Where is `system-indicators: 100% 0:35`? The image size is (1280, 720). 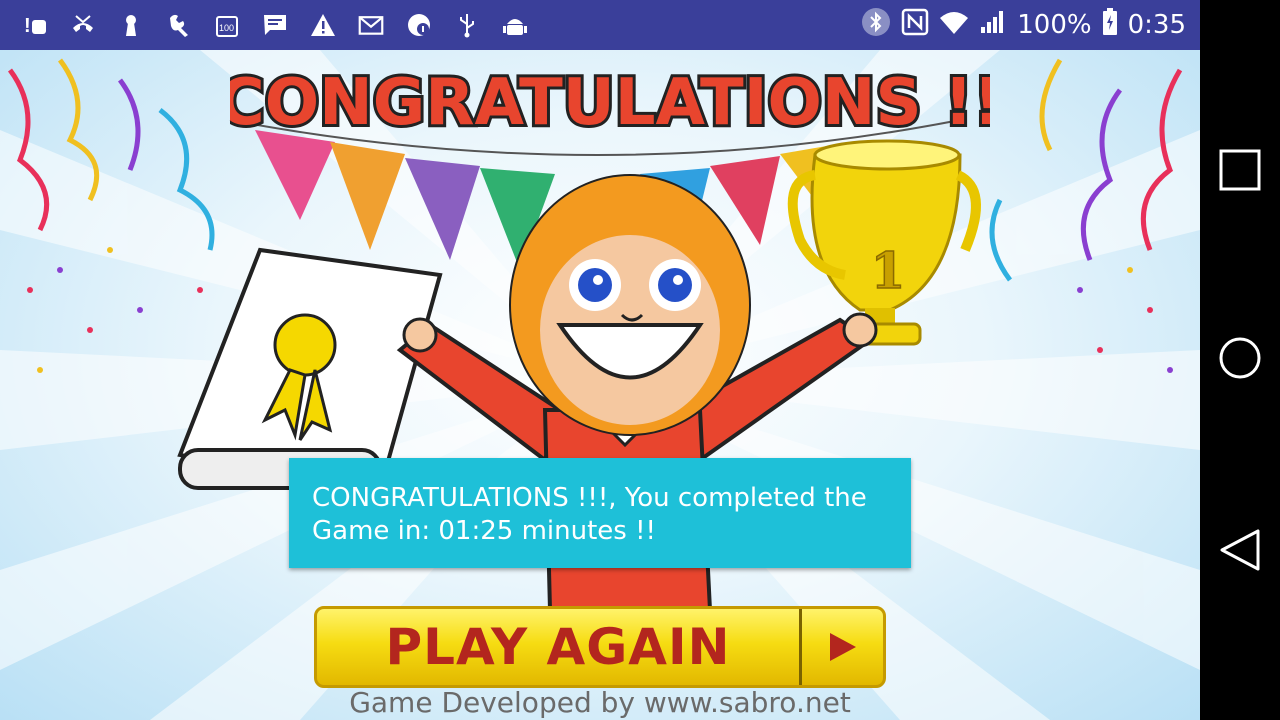
system-indicators: 100% 0:35 is located at coordinates (1023, 25).